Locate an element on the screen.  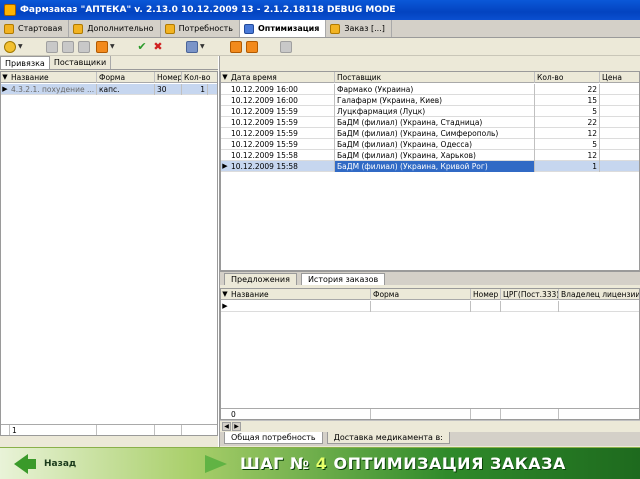
back-button-label: Назад is located at coordinates (60, 464).